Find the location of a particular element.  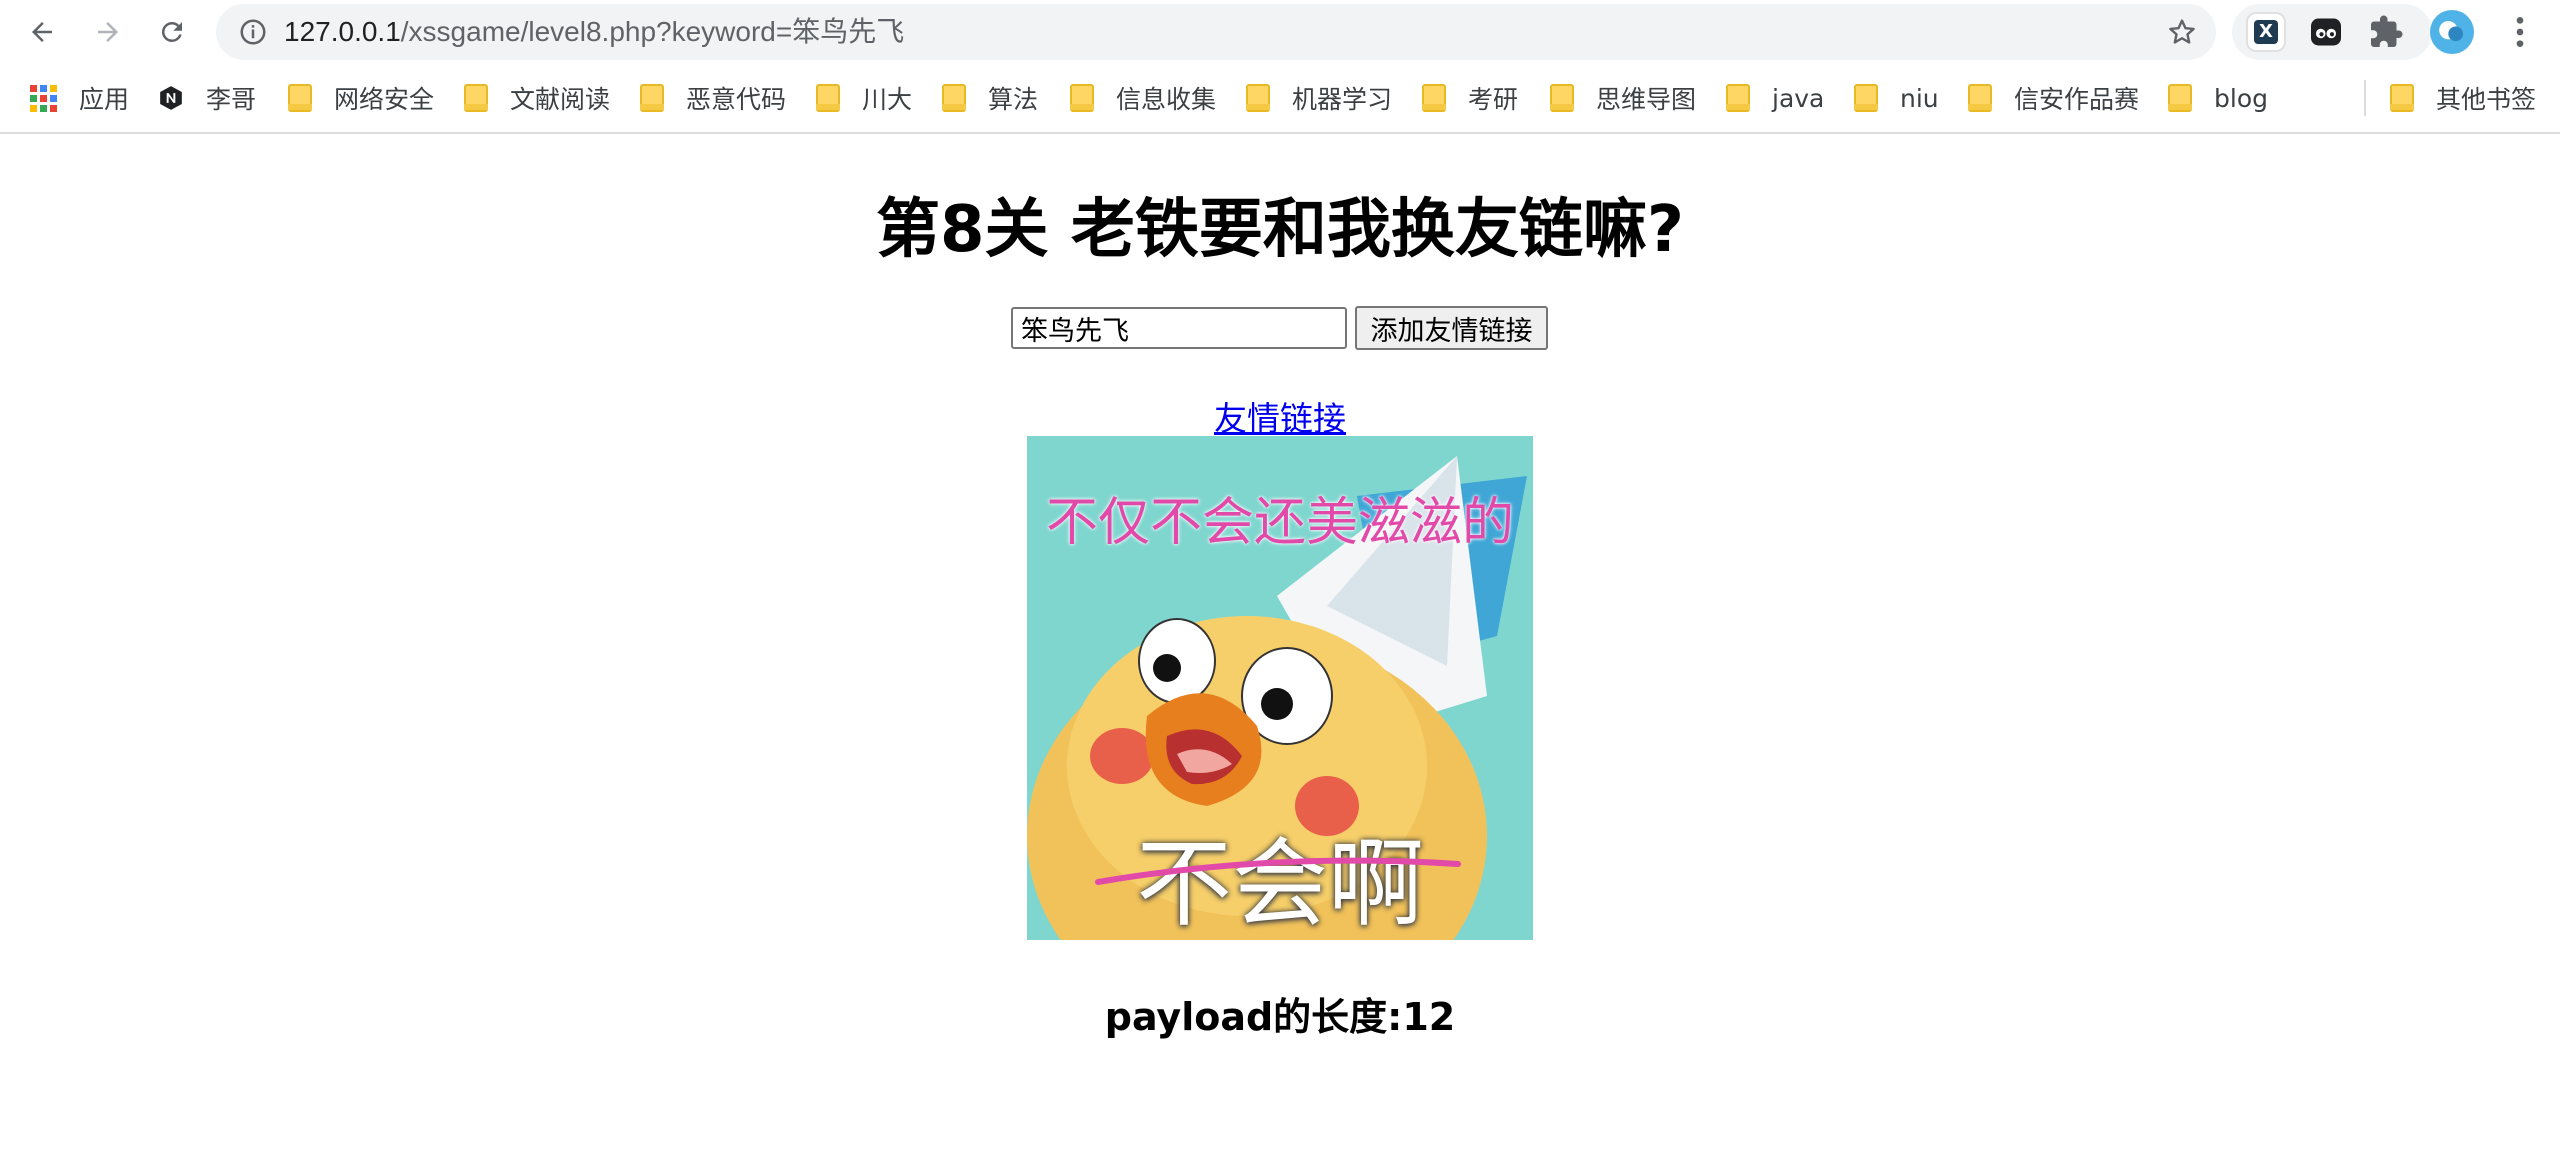

arrow-left-icon is located at coordinates (42, 32).